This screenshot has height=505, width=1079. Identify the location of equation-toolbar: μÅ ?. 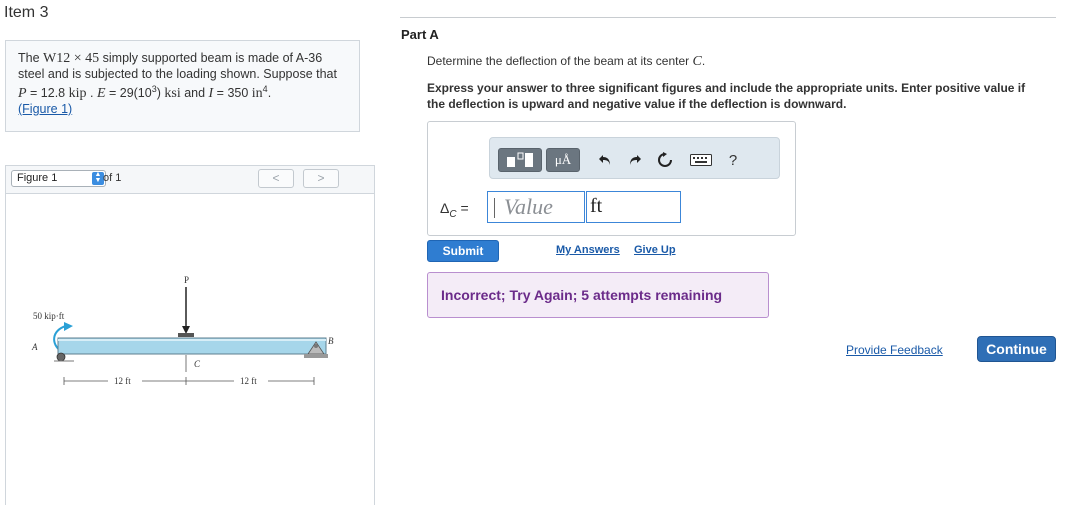
(634, 158).